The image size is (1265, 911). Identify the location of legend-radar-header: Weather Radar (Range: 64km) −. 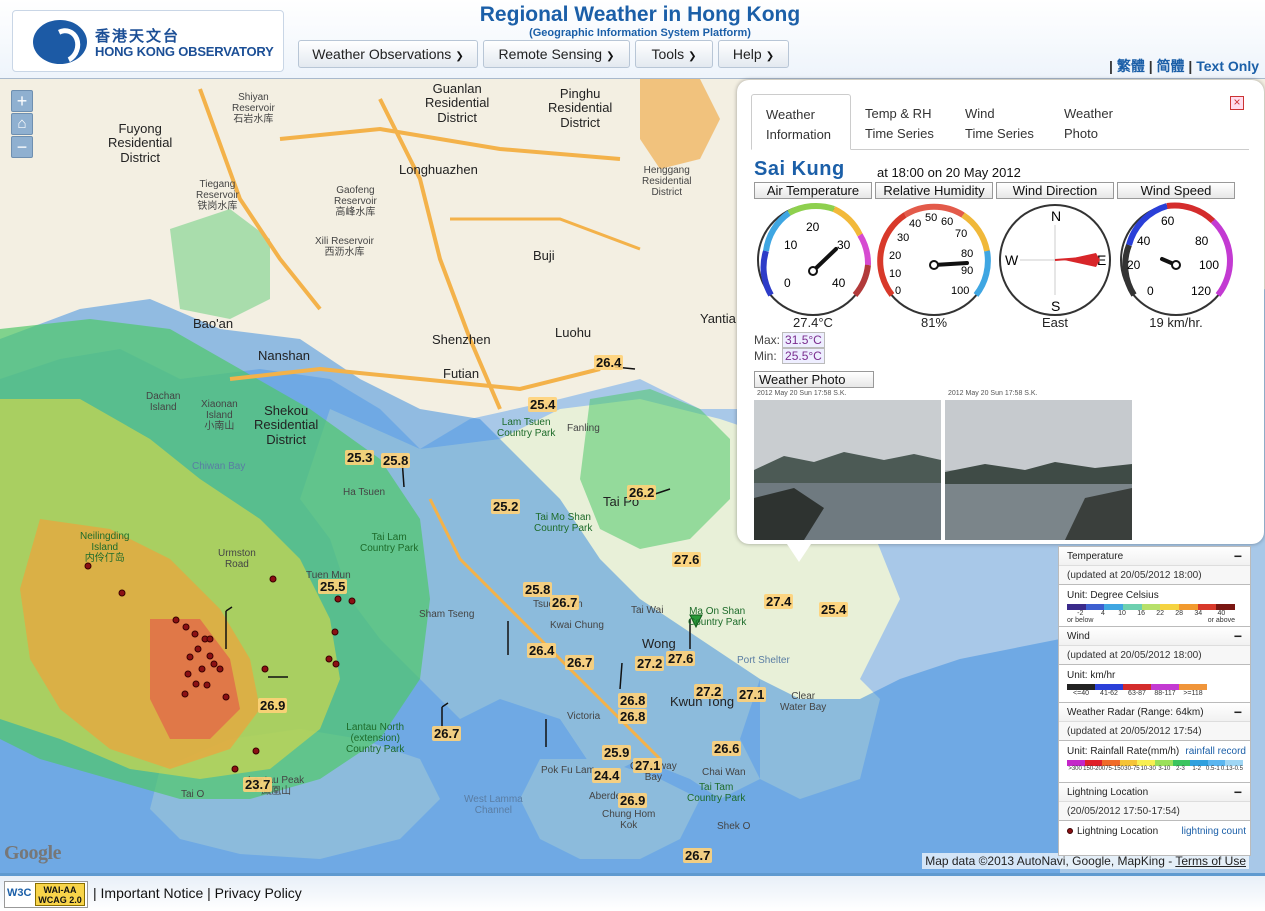
(1154, 712).